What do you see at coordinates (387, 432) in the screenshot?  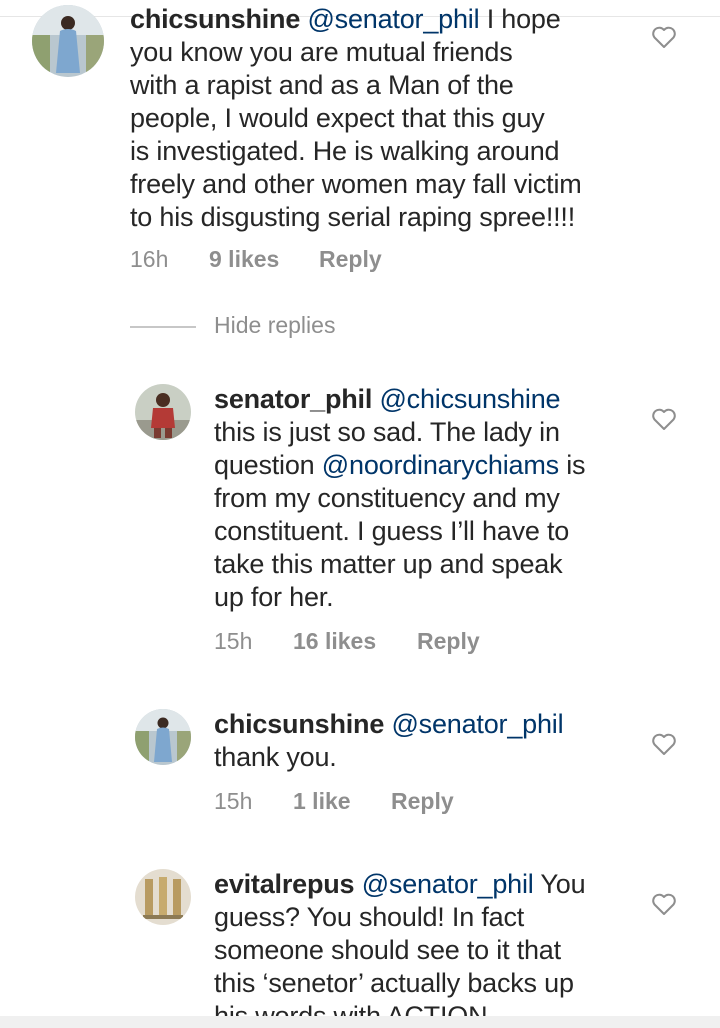 I see `comment-line: this is just so sad. The lady in` at bounding box center [387, 432].